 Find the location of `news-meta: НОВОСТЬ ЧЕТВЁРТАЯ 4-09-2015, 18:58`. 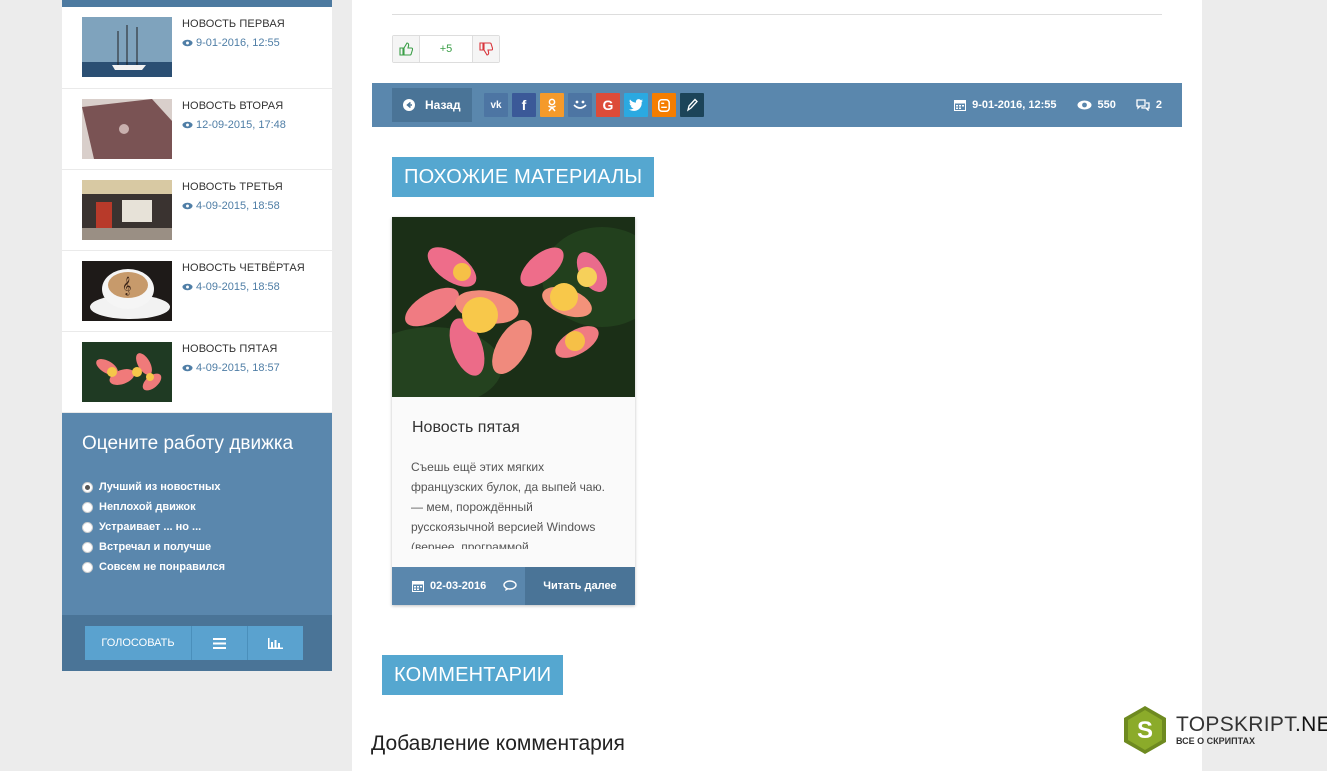

news-meta: НОВОСТЬ ЧЕТВЁРТАЯ 4-09-2015, 18:58 is located at coordinates (243, 277).